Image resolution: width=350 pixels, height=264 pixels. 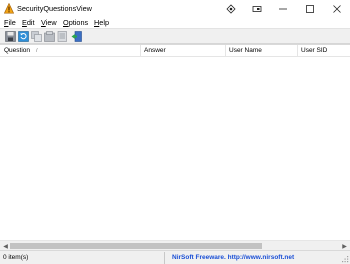 I want to click on scrollbar-thumb, so click(x=136, y=246).